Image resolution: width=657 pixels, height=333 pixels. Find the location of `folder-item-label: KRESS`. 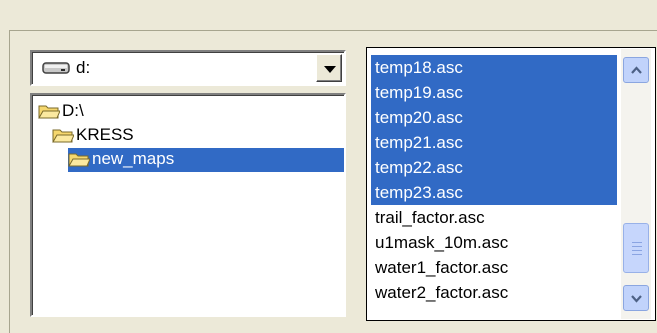

folder-item-label: KRESS is located at coordinates (105, 134).